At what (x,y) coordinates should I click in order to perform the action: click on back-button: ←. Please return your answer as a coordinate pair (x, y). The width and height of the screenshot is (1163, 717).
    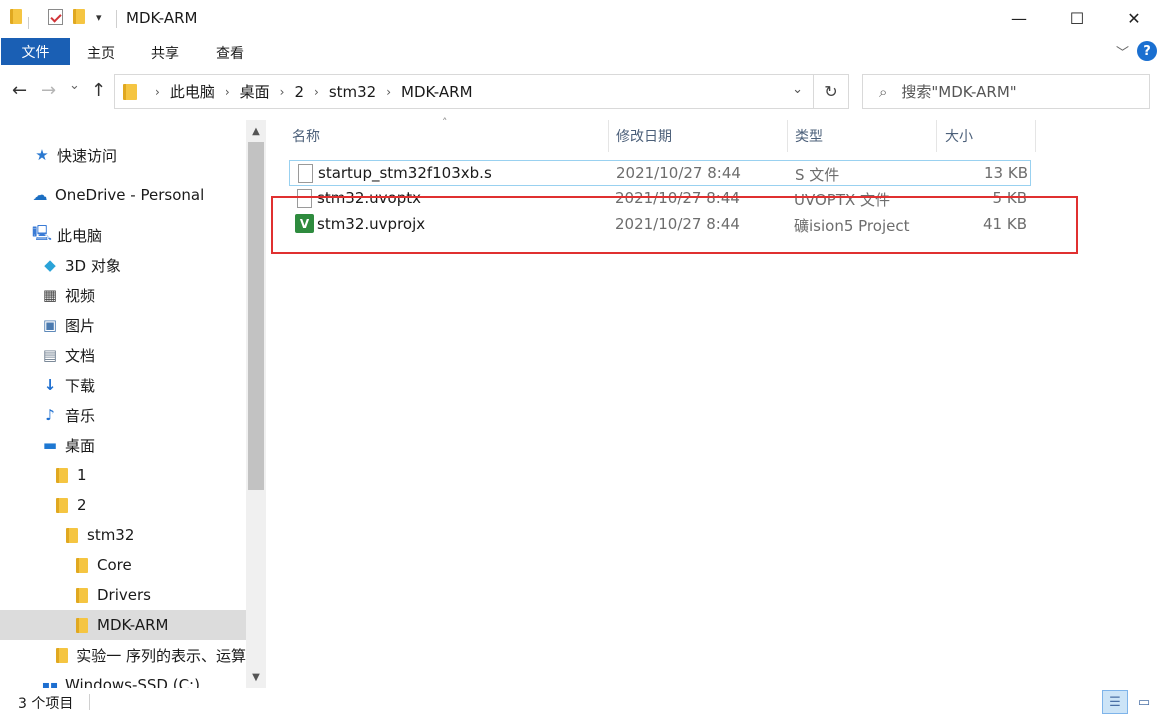
    Looking at the image, I should click on (19, 90).